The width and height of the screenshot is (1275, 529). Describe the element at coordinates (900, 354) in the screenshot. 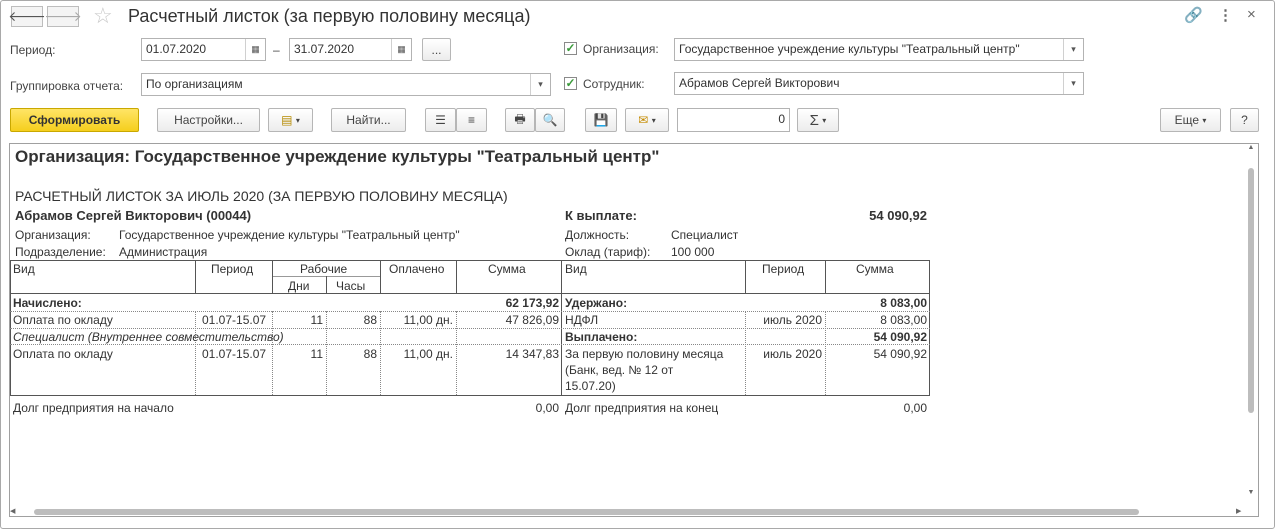

I see `paid-out-row-sum: 54 090,92` at that location.